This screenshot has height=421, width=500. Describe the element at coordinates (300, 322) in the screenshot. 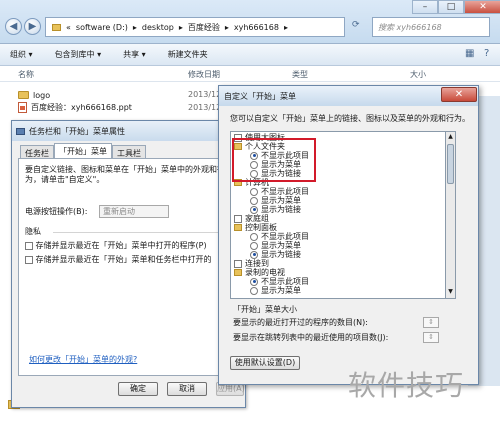

I see `recent-programs-label: 要显示的最近打开过的程序的数目(N):` at that location.